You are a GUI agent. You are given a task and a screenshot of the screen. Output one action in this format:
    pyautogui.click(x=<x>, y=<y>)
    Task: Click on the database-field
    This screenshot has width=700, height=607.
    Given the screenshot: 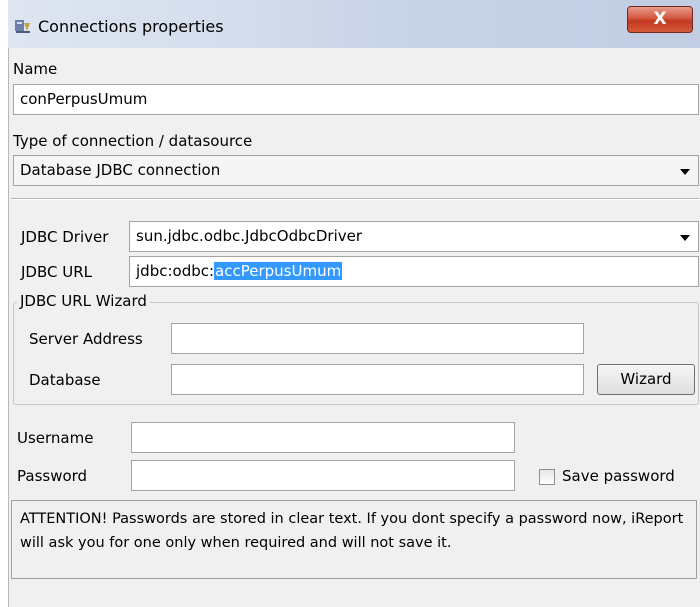 What is the action you would take?
    pyautogui.click(x=377, y=379)
    